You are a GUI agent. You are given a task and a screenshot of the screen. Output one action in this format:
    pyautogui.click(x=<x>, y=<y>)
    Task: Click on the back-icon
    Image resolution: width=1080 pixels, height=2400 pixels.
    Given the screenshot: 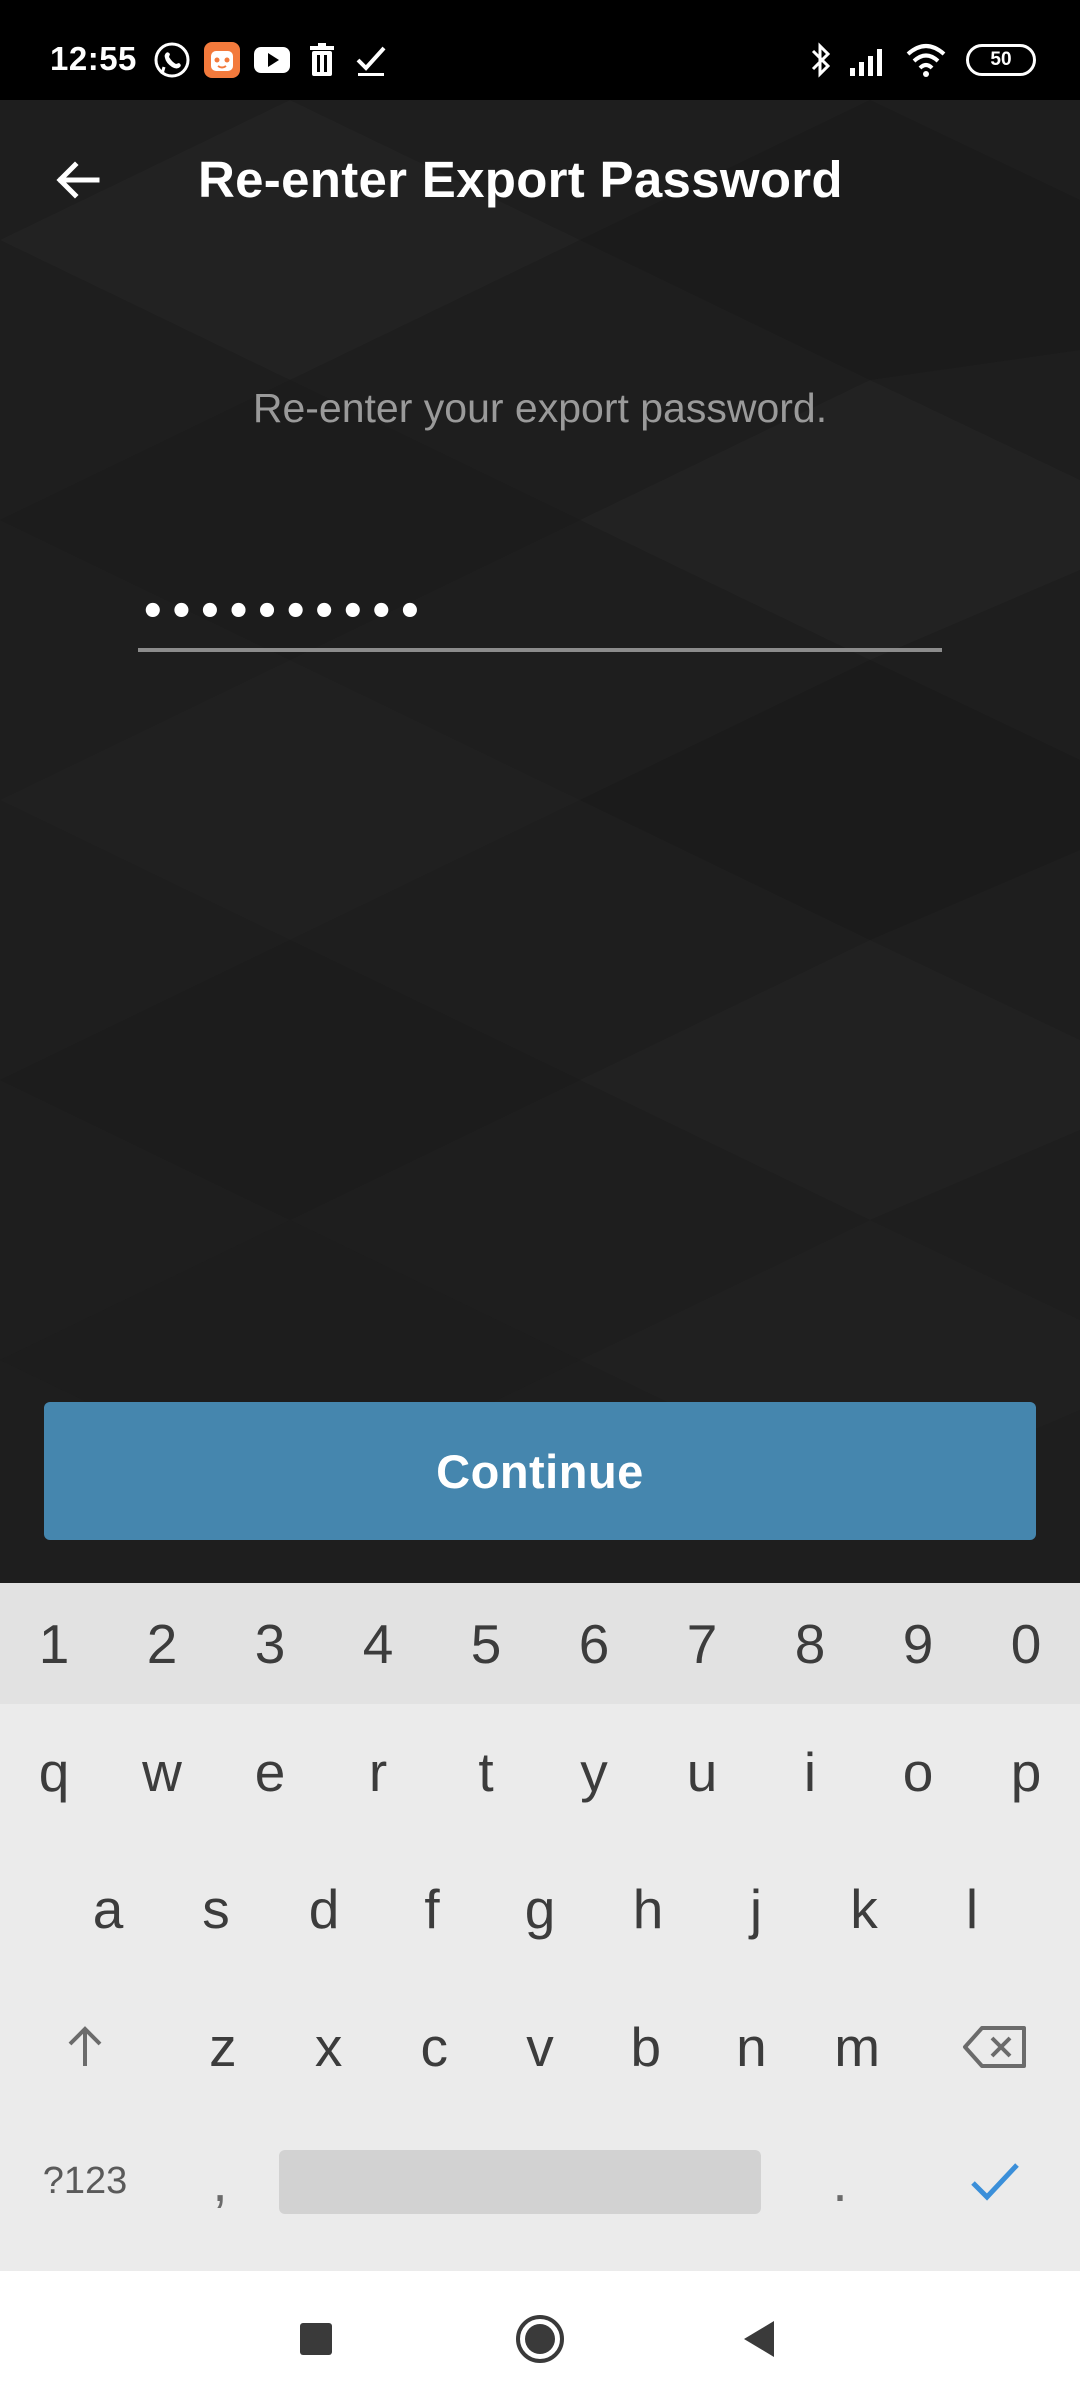 What is the action you would take?
    pyautogui.click(x=759, y=2339)
    